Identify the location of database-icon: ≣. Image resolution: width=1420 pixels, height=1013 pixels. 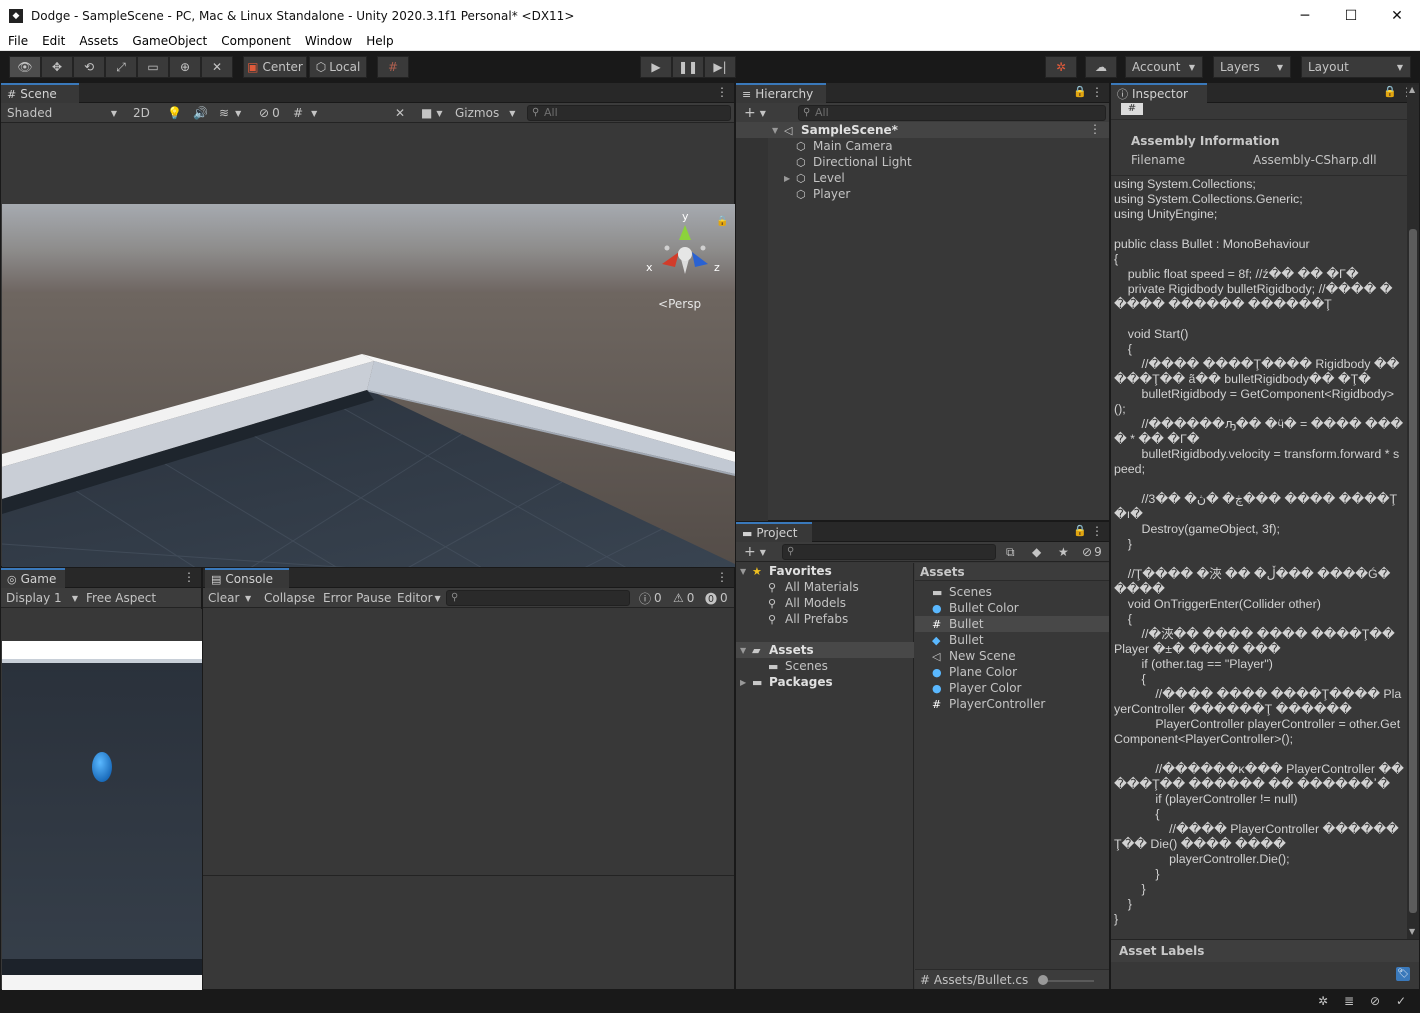
(1349, 1001).